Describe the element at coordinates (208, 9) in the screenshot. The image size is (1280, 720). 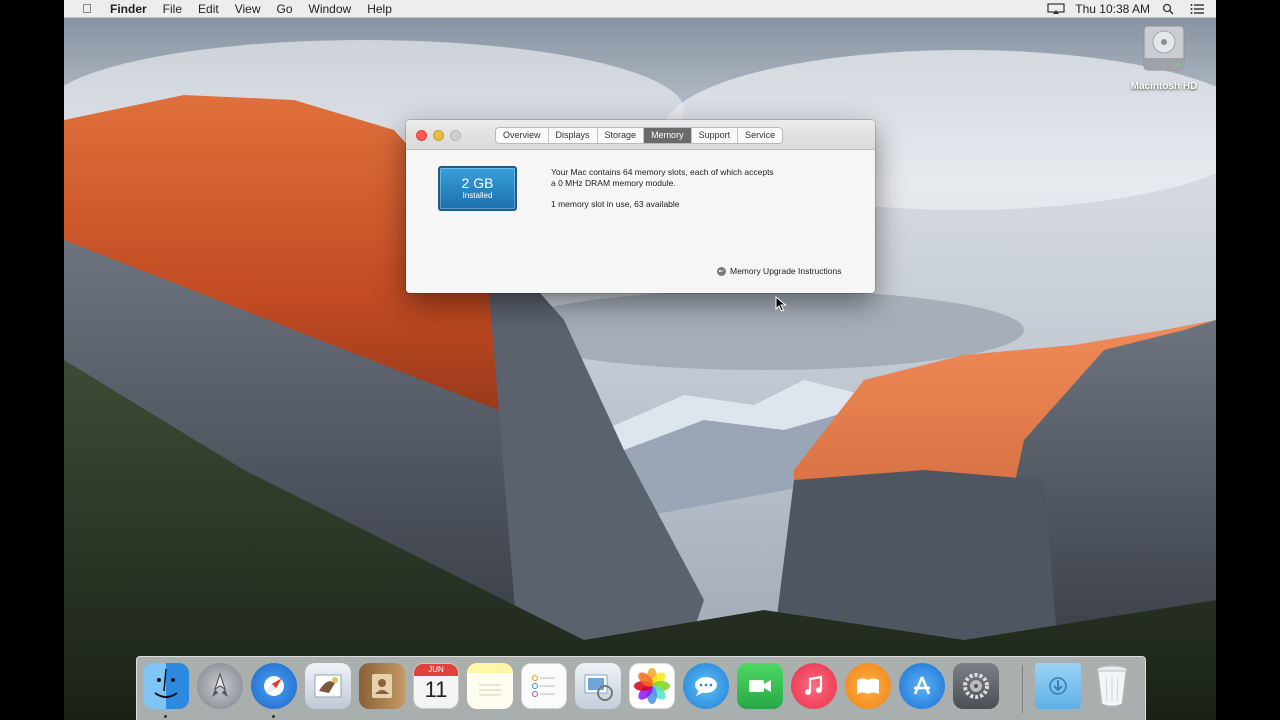
I see `menu-edit: Edit` at that location.